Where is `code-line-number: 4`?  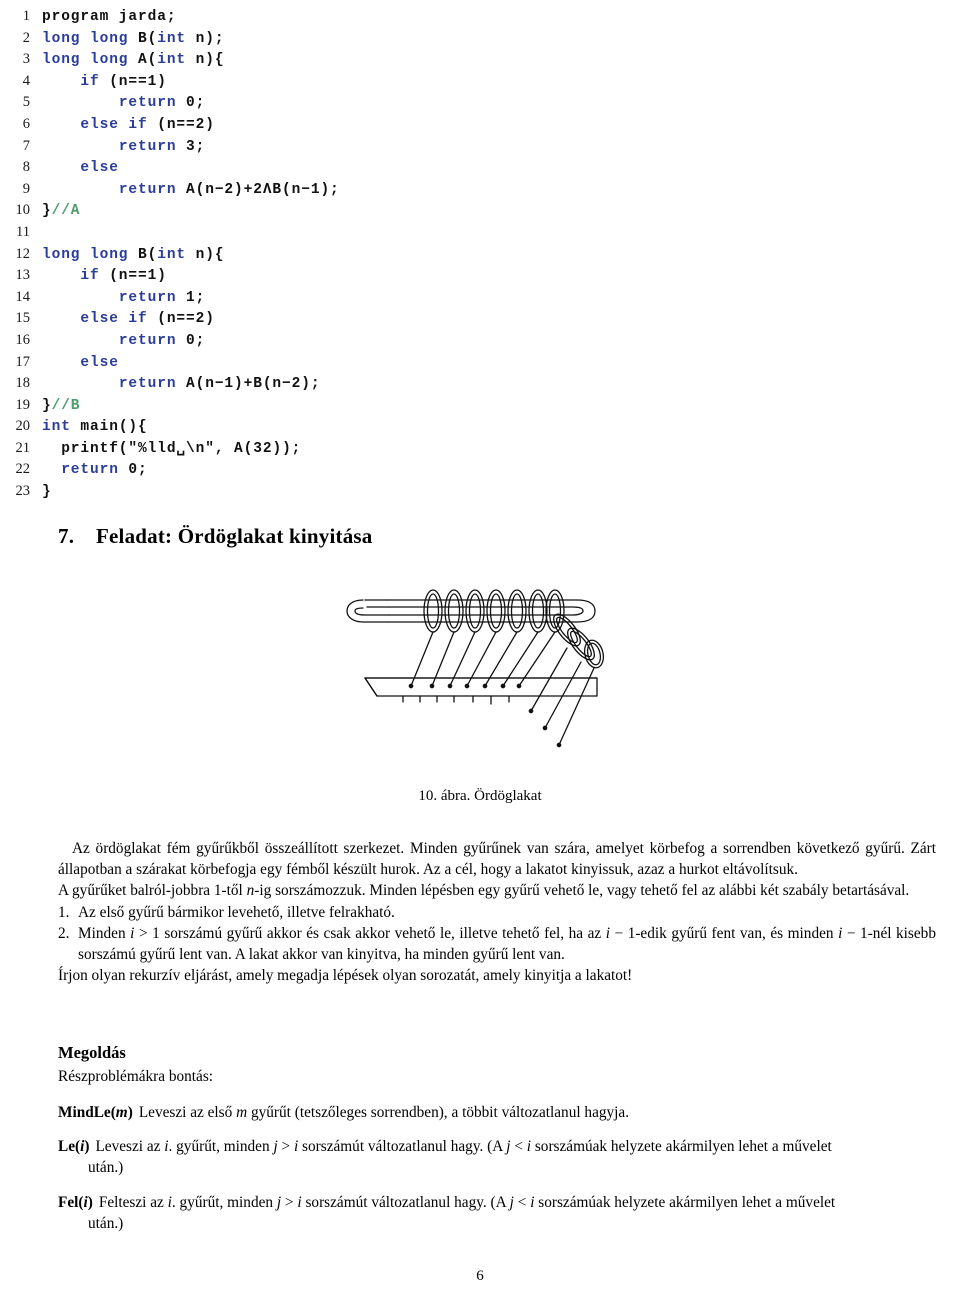
code-line-number: 4 is located at coordinates (26, 80).